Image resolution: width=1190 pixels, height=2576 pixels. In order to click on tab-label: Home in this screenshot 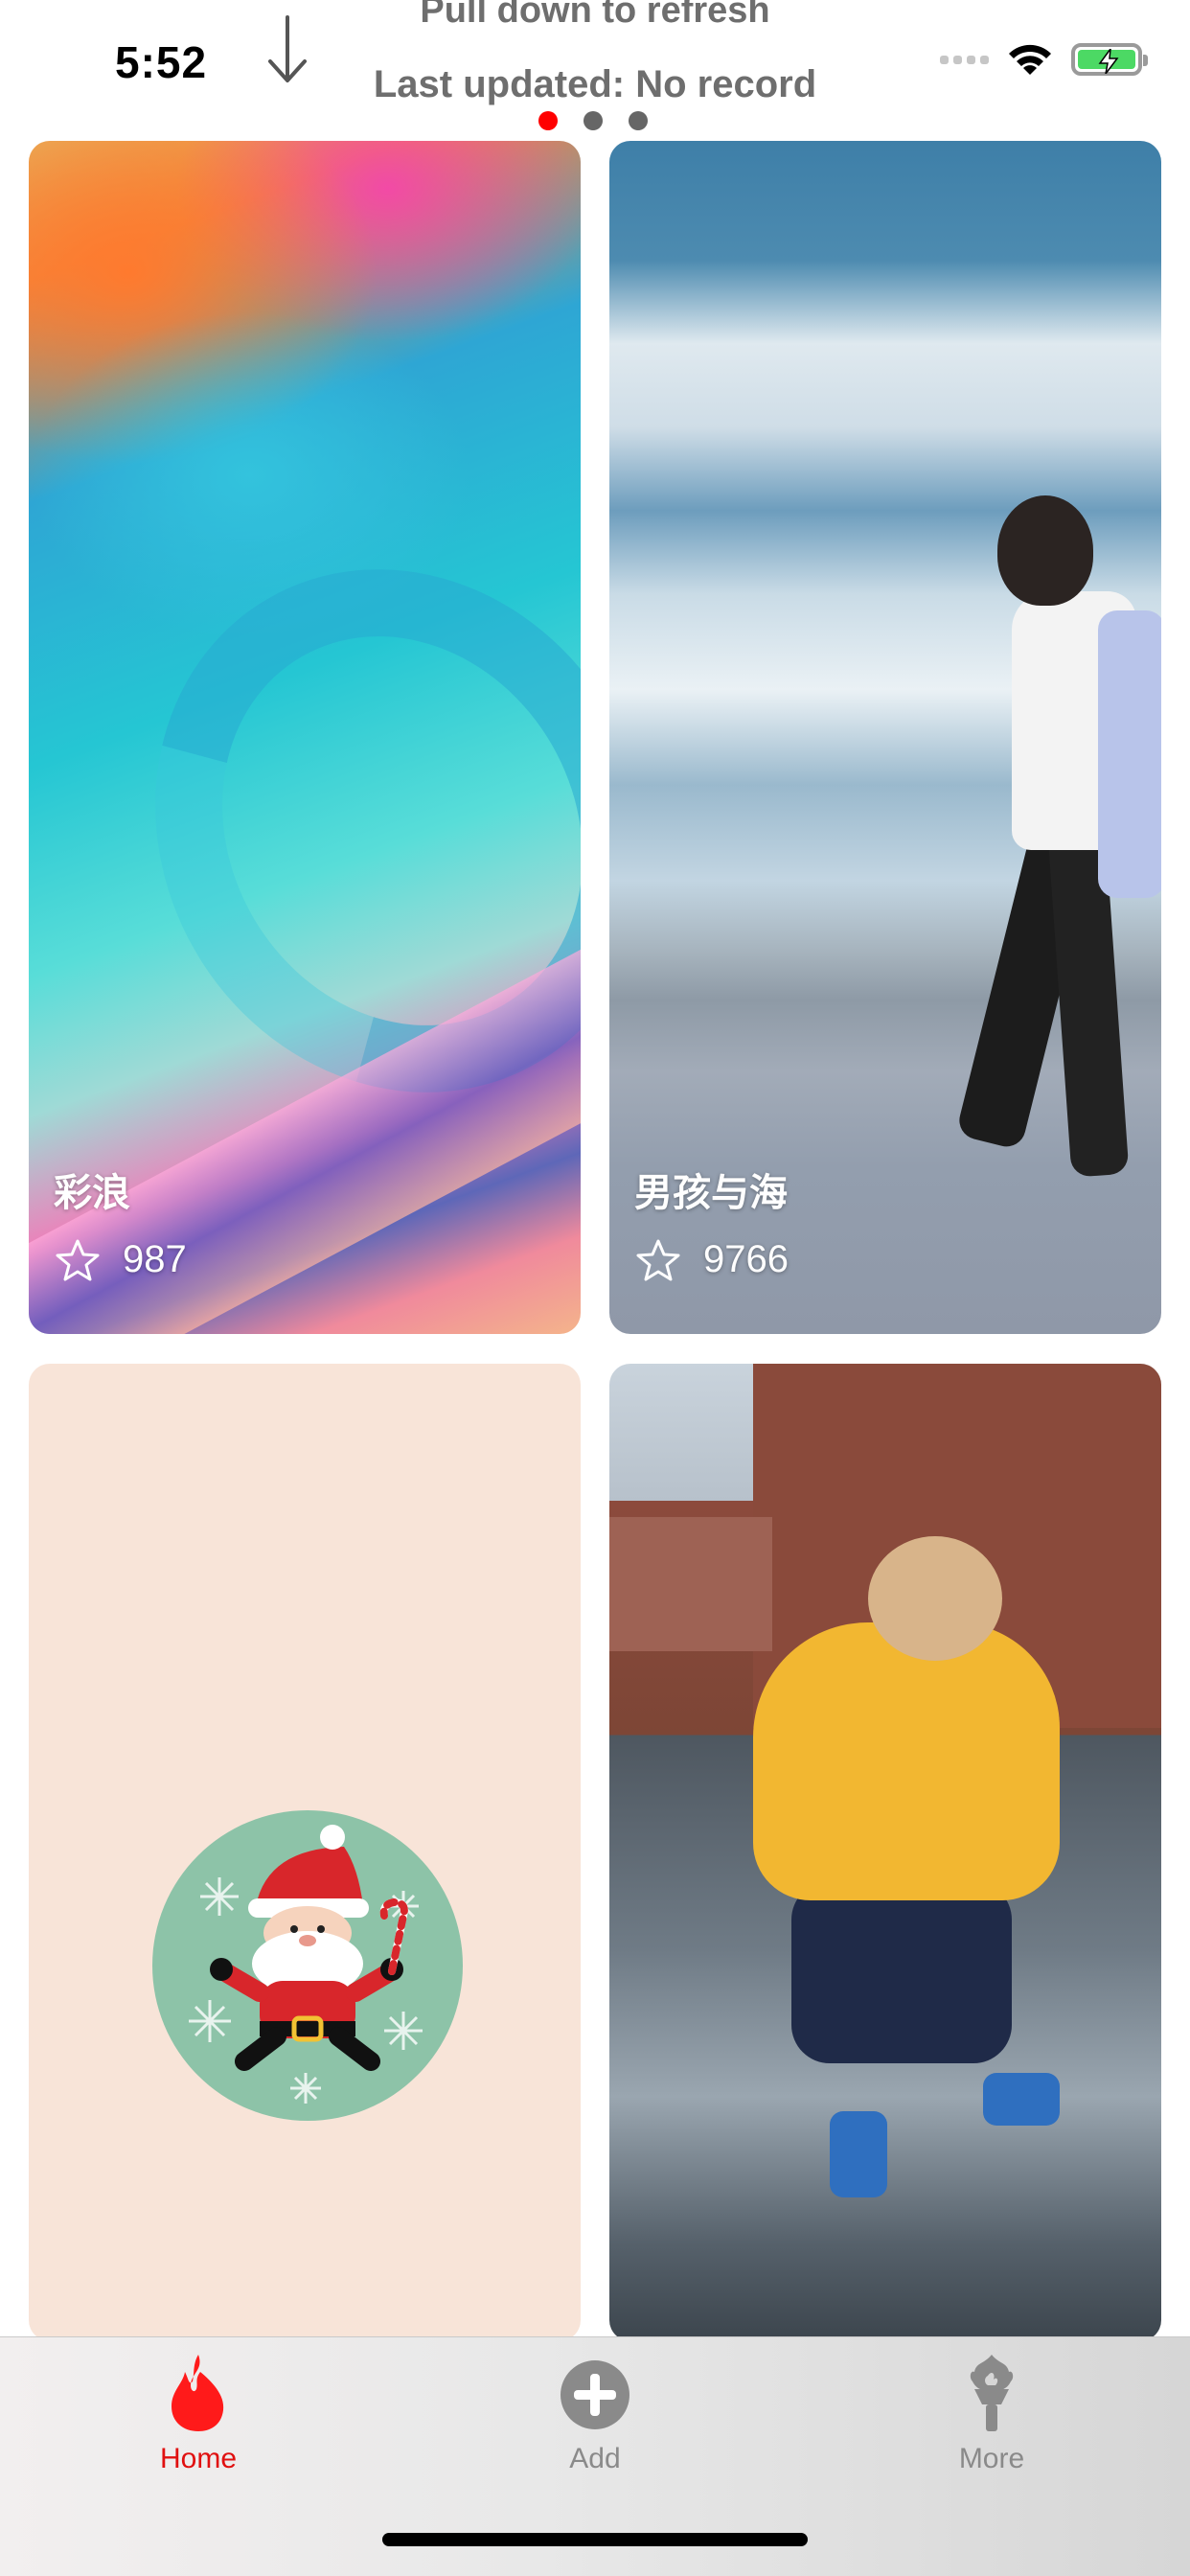, I will do `click(199, 2458)`.